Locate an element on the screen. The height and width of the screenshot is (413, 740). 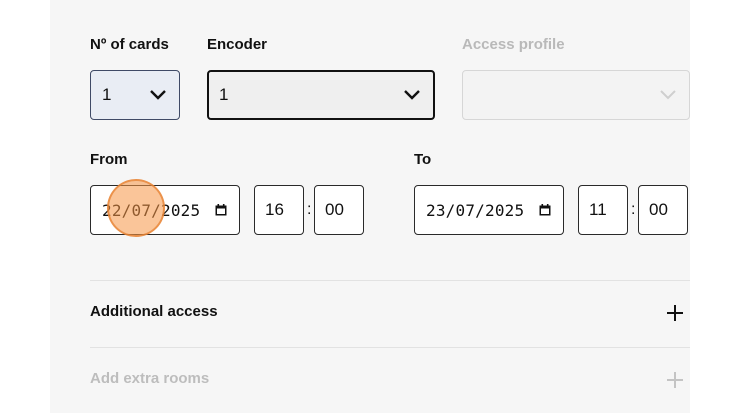
cards-select: 1 is located at coordinates (135, 95).